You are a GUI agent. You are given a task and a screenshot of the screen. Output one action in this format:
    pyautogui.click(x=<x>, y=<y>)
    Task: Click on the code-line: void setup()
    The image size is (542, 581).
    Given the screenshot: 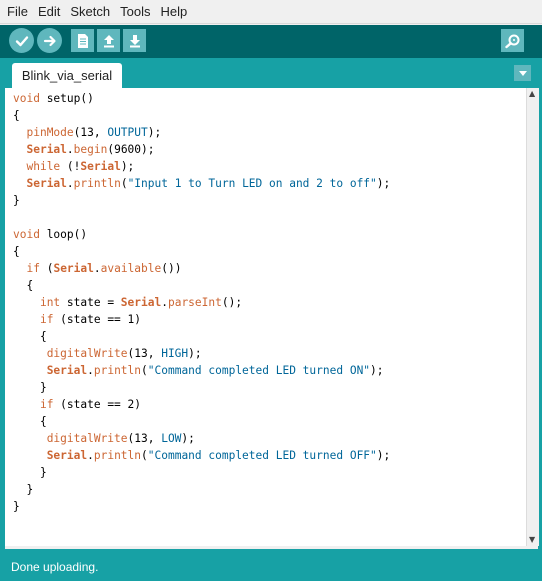 What is the action you would take?
    pyautogui.click(x=53, y=98)
    